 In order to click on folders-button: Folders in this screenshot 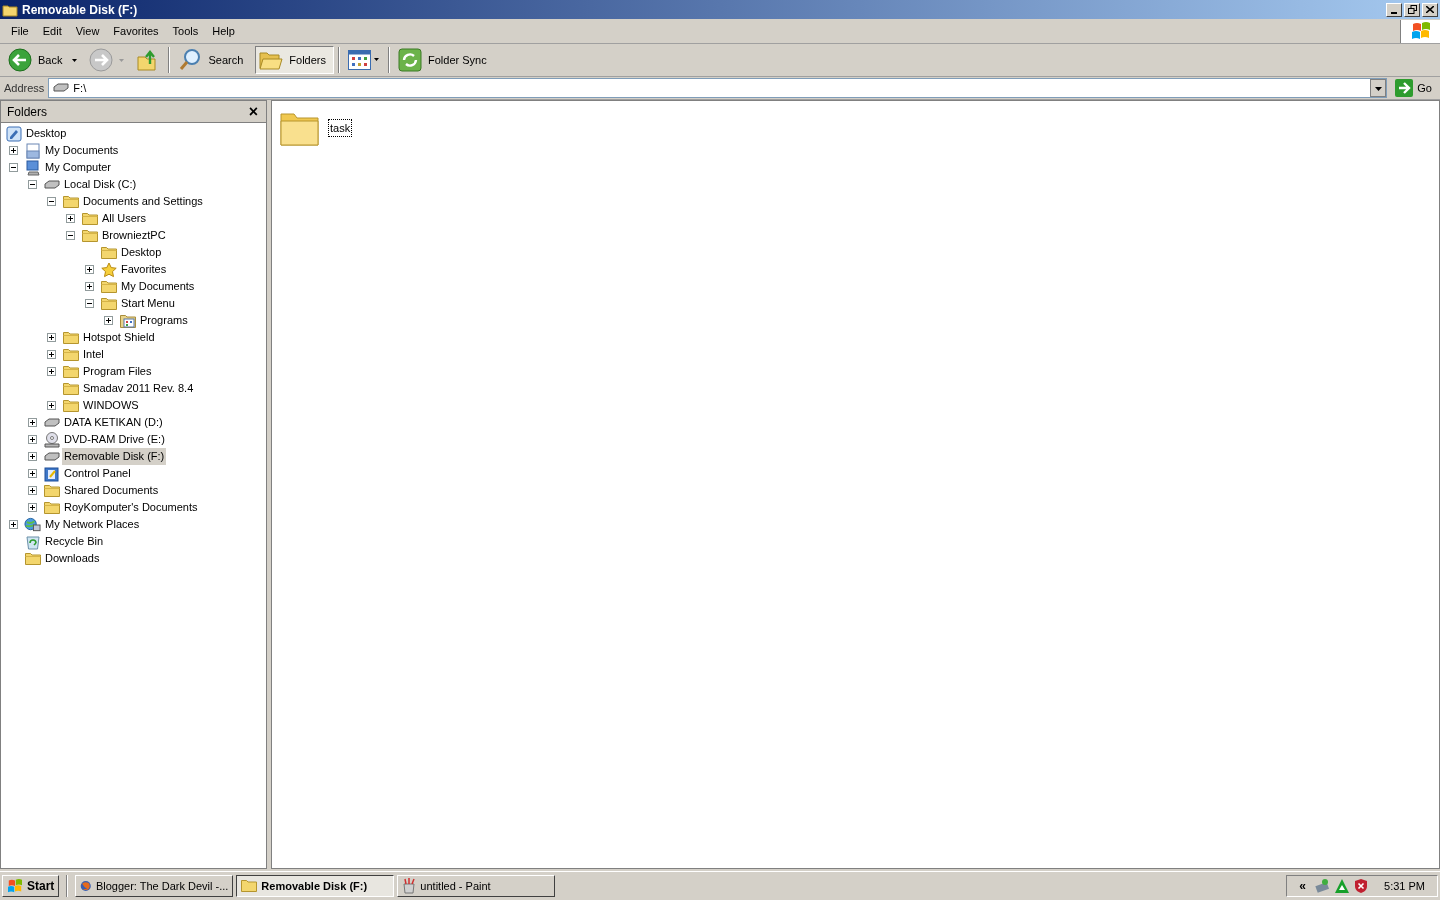, I will do `click(294, 60)`.